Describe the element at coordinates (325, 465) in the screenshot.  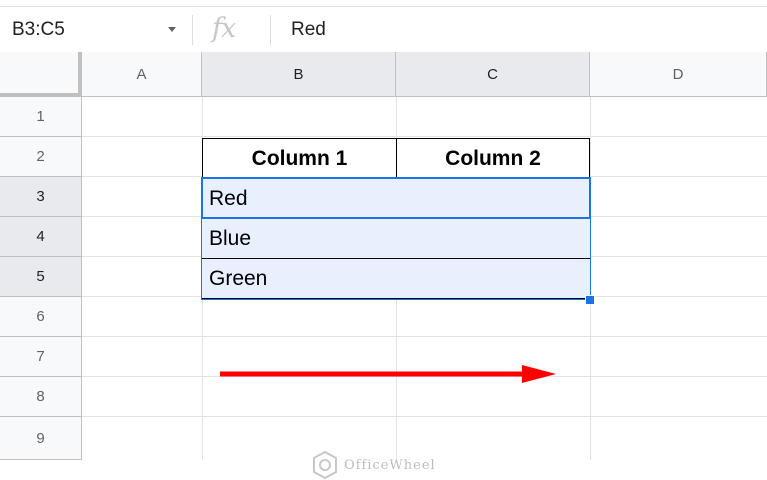
I see `officewheel-logo-icon` at that location.